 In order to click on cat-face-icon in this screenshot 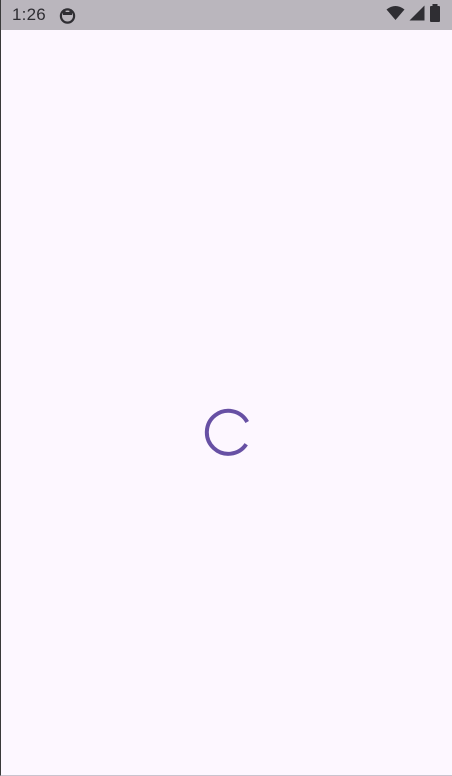, I will do `click(67, 15)`.